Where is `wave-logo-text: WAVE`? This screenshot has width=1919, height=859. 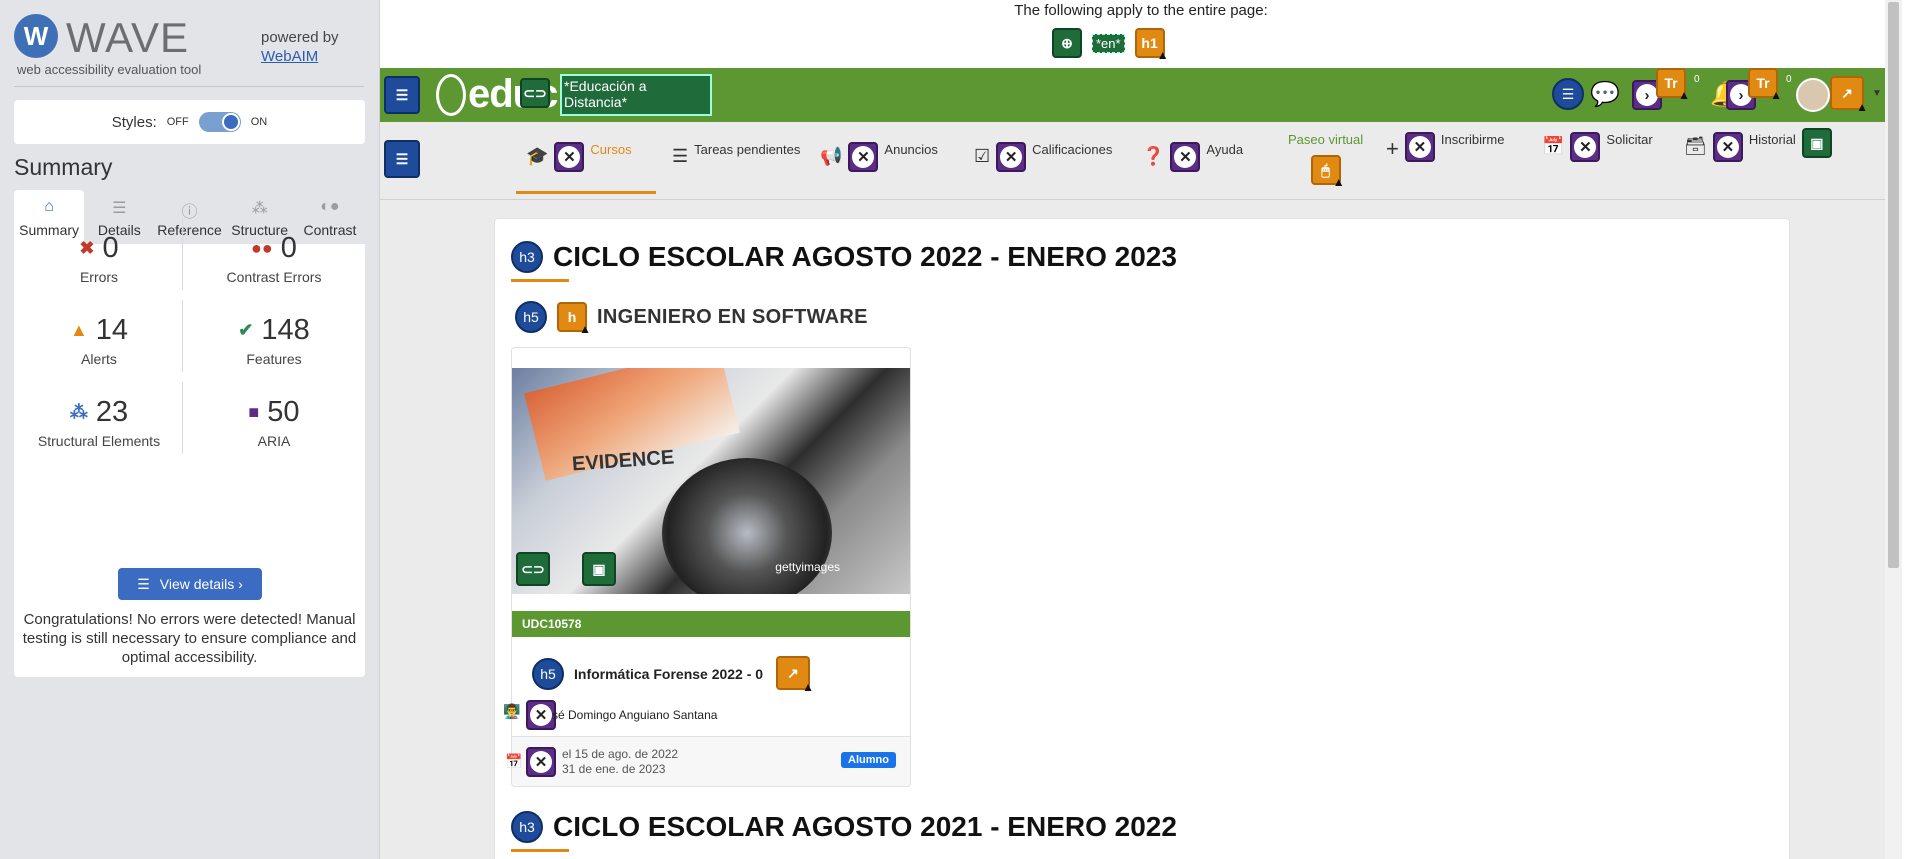
wave-logo-text: WAVE is located at coordinates (128, 37).